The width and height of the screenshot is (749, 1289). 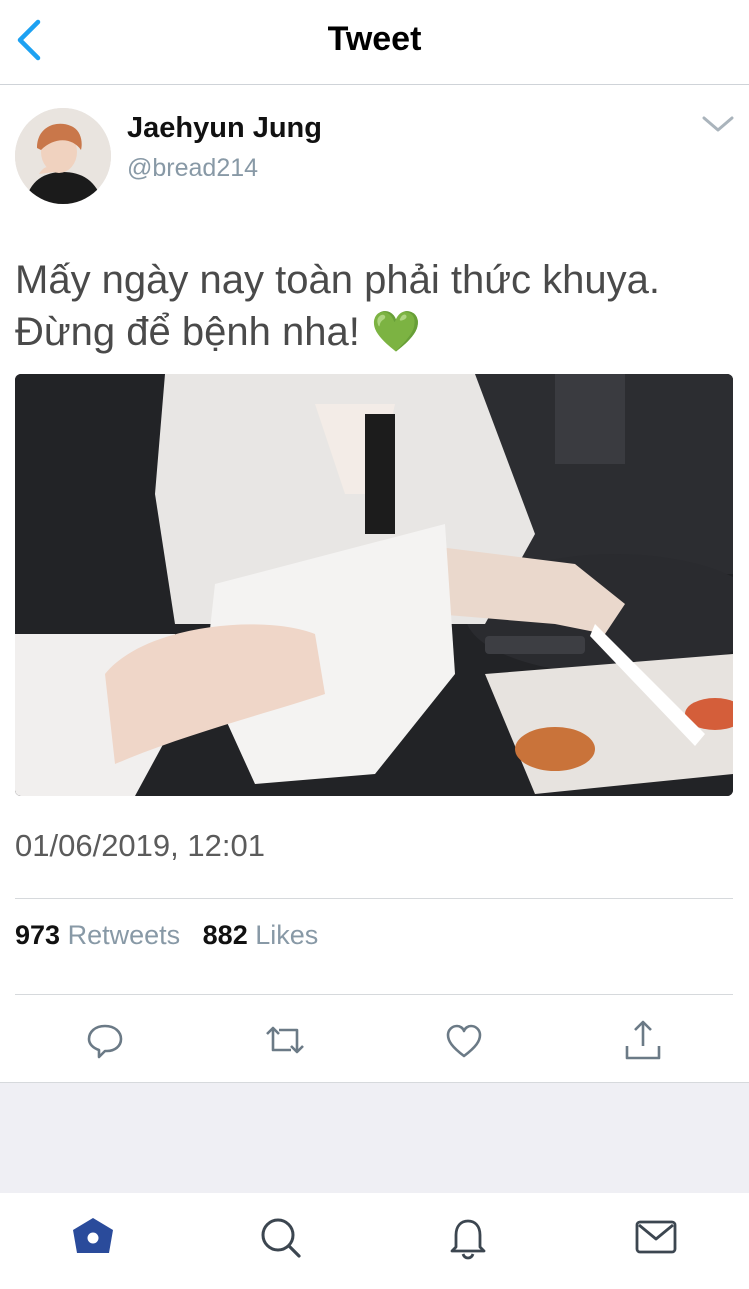 I want to click on search-icon, so click(x=281, y=1238).